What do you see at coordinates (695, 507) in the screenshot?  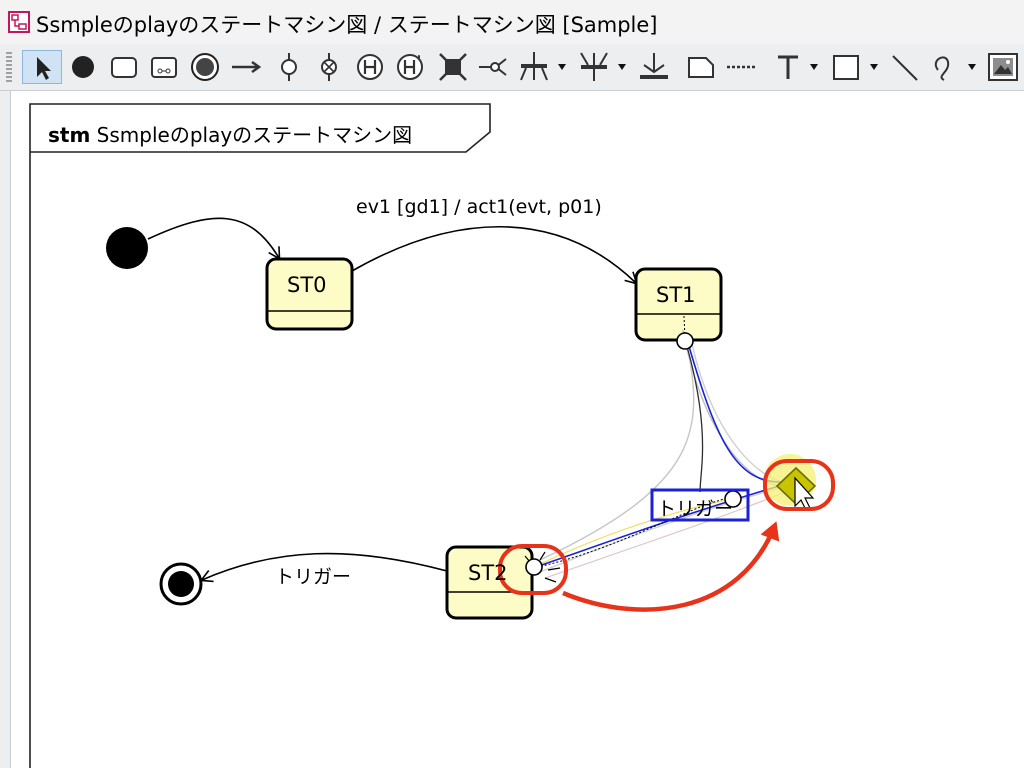 I see `transition-st1-st2-label: トリガー` at bounding box center [695, 507].